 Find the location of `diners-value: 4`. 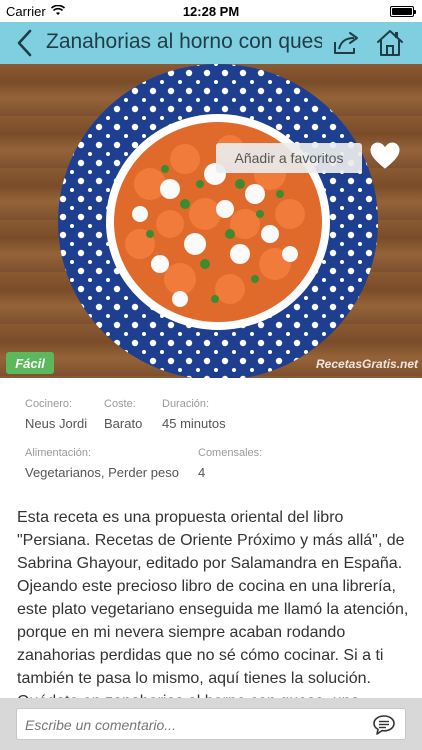

diners-value: 4 is located at coordinates (202, 472).